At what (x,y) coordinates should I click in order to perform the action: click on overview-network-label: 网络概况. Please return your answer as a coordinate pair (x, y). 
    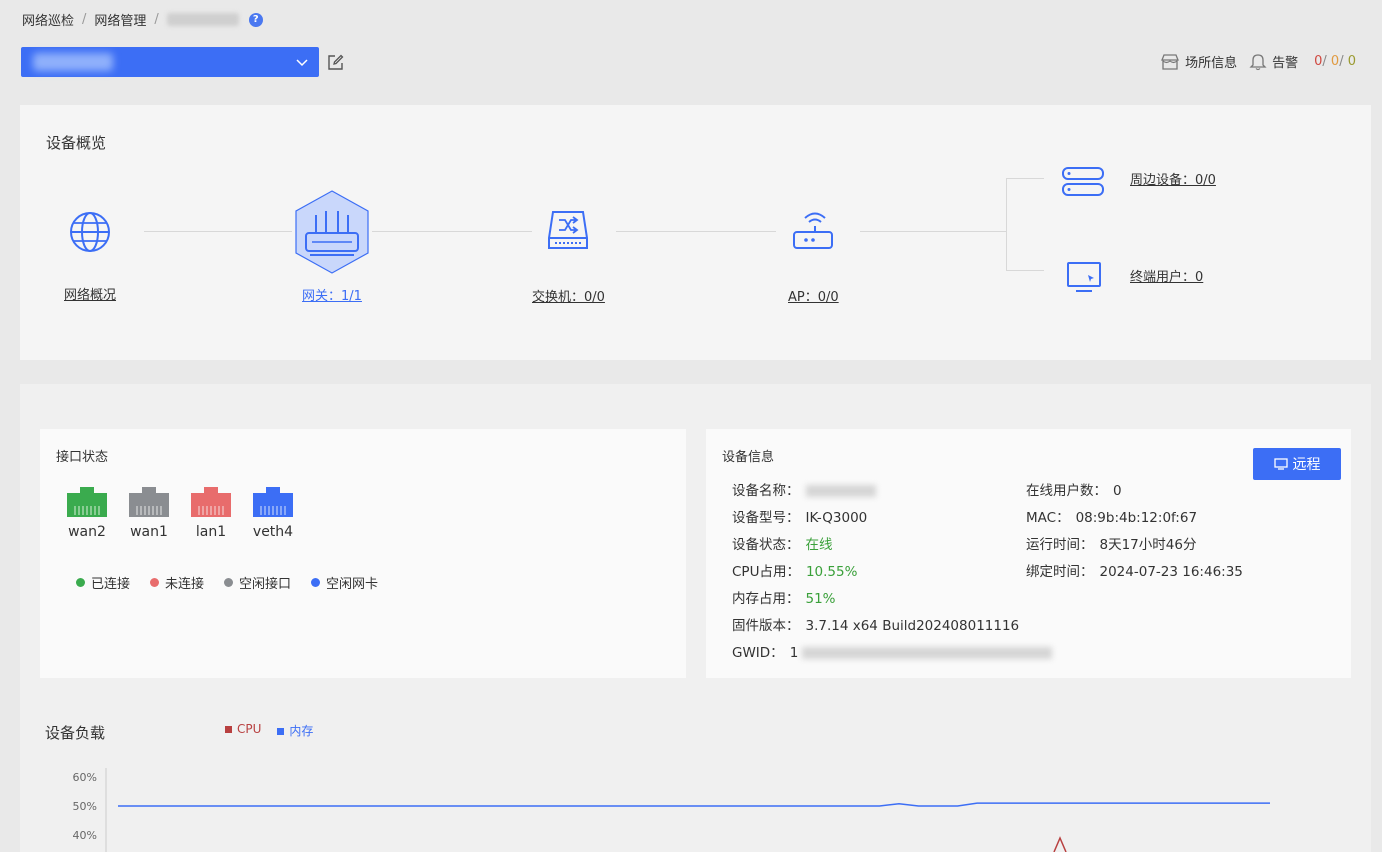
    Looking at the image, I should click on (90, 293).